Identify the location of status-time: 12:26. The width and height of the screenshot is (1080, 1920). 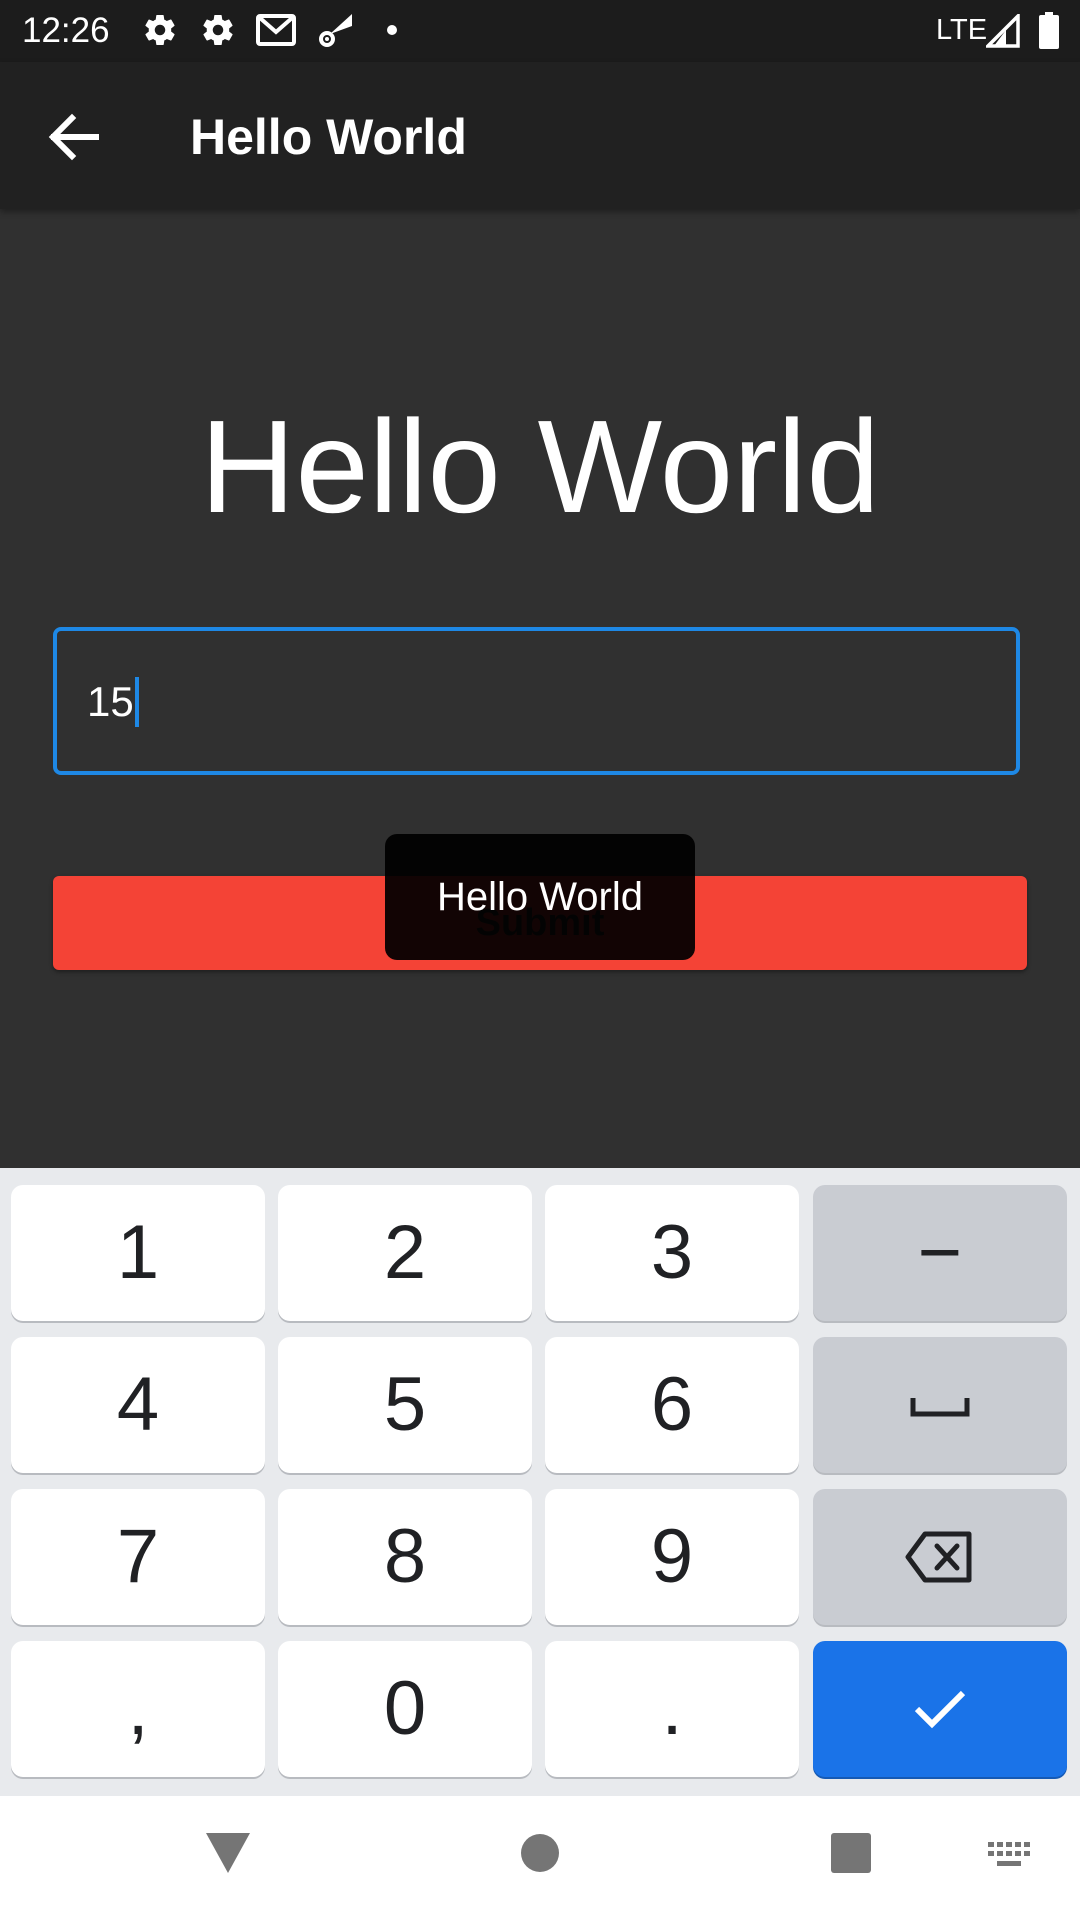
(66, 30).